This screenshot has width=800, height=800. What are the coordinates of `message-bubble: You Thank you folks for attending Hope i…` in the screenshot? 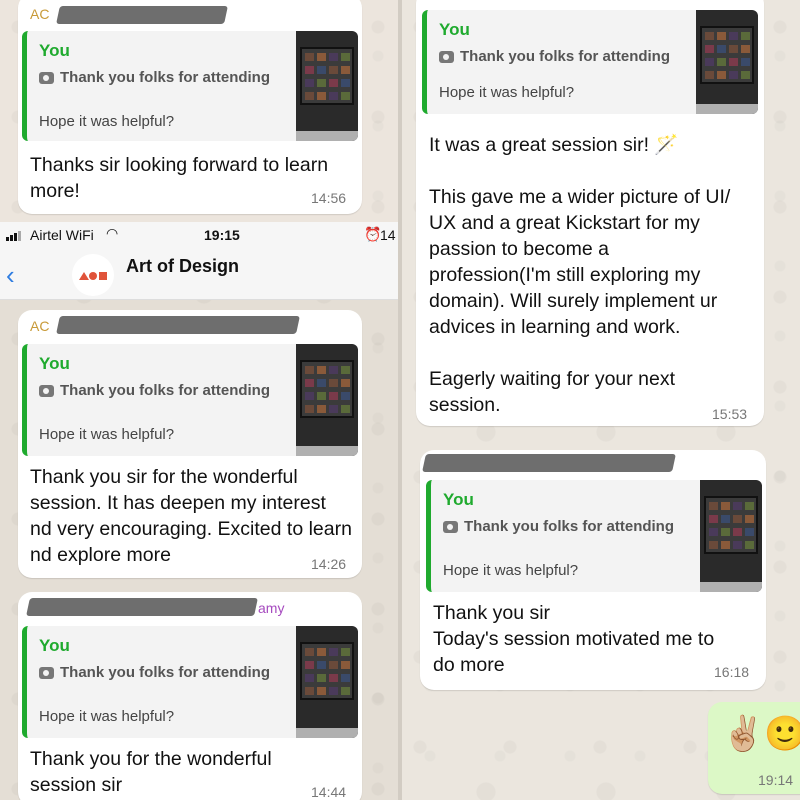 It's located at (593, 570).